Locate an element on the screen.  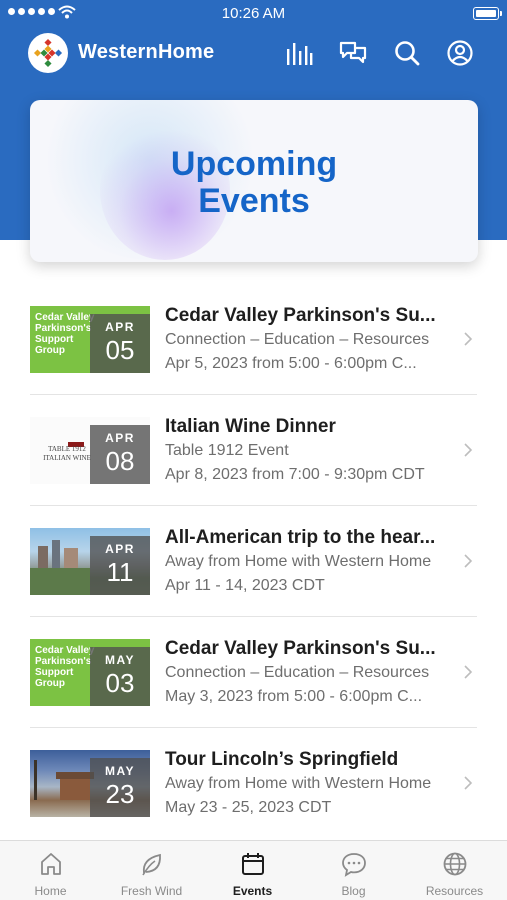
event-date: May 23 - 25, 2023 CDT is located at coordinates (248, 807).